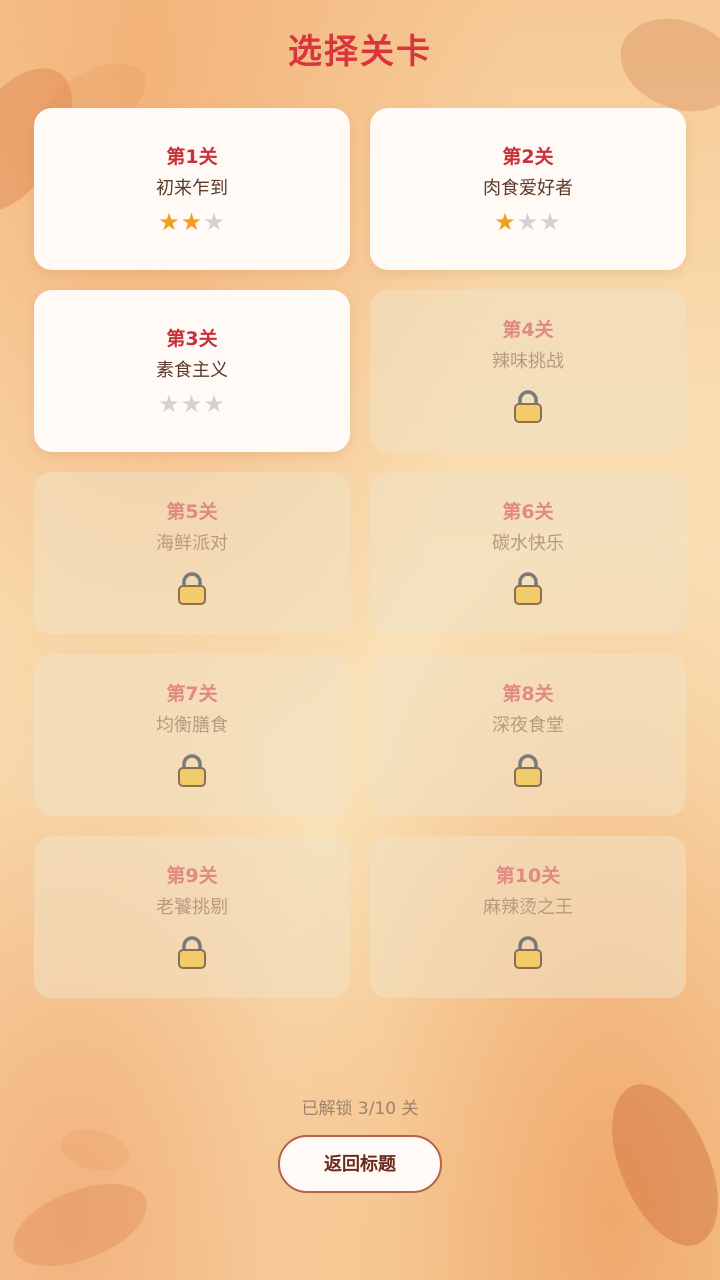 The height and width of the screenshot is (1280, 720). I want to click on level-card-1: 第1关 初来乍到 ★★★, so click(192, 189).